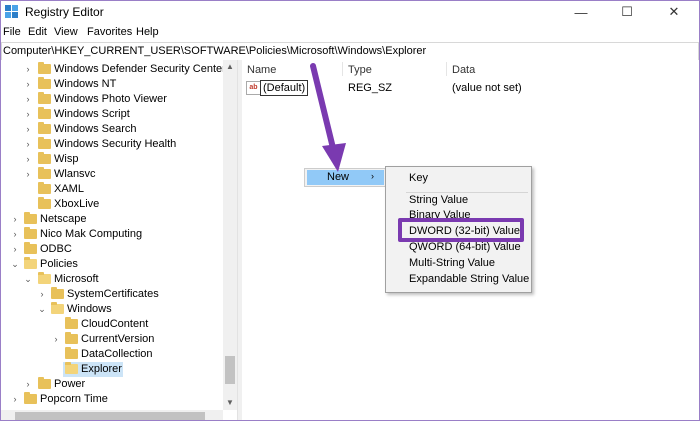 This screenshot has width=700, height=421. What do you see at coordinates (328, 117) in the screenshot?
I see `annotation-arrow-icon` at bounding box center [328, 117].